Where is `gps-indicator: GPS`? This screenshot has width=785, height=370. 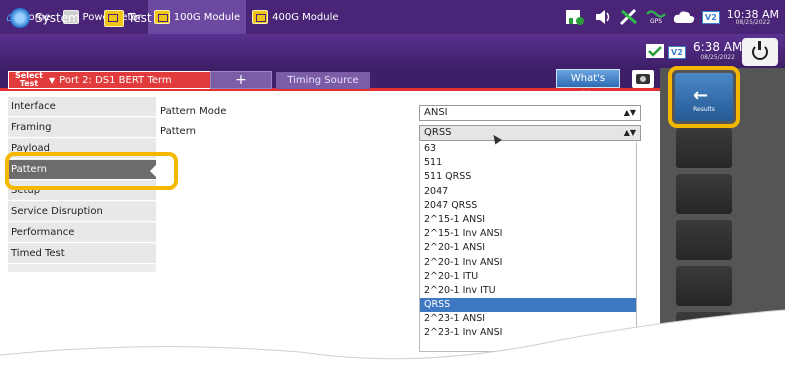 gps-indicator: GPS is located at coordinates (656, 17).